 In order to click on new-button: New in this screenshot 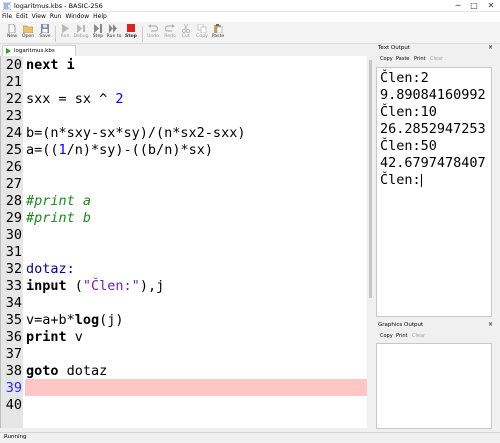, I will do `click(12, 34)`.